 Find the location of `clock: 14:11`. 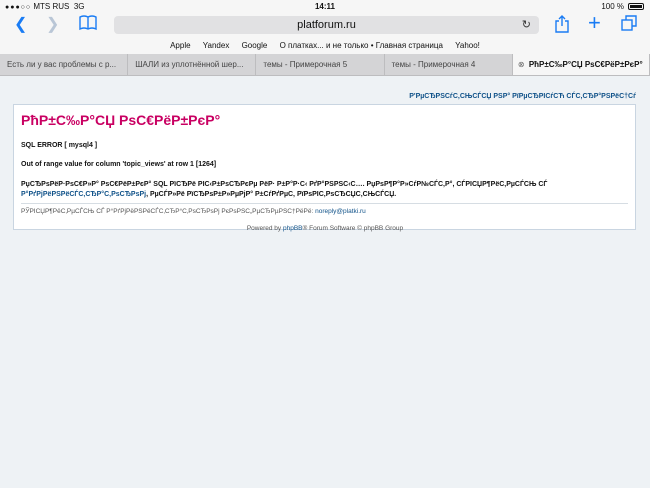

clock: 14:11 is located at coordinates (325, 6).